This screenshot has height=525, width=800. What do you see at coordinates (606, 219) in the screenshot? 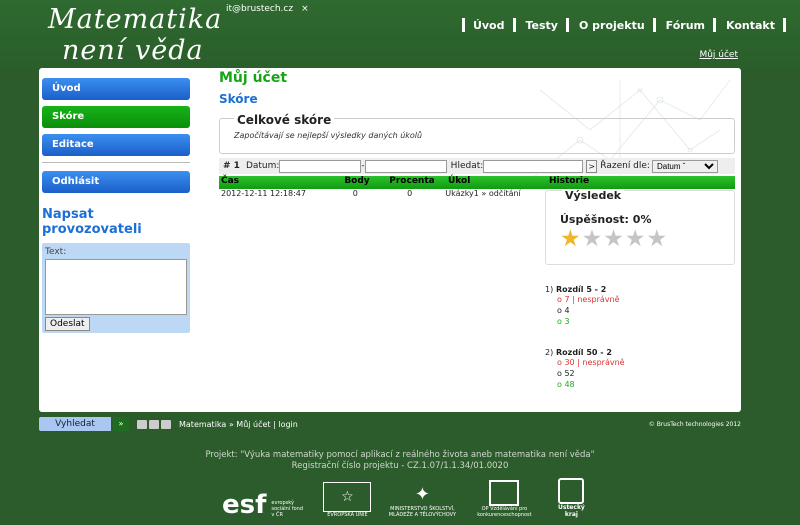
I see `success-rate: Úspěšnost: 0%` at bounding box center [606, 219].